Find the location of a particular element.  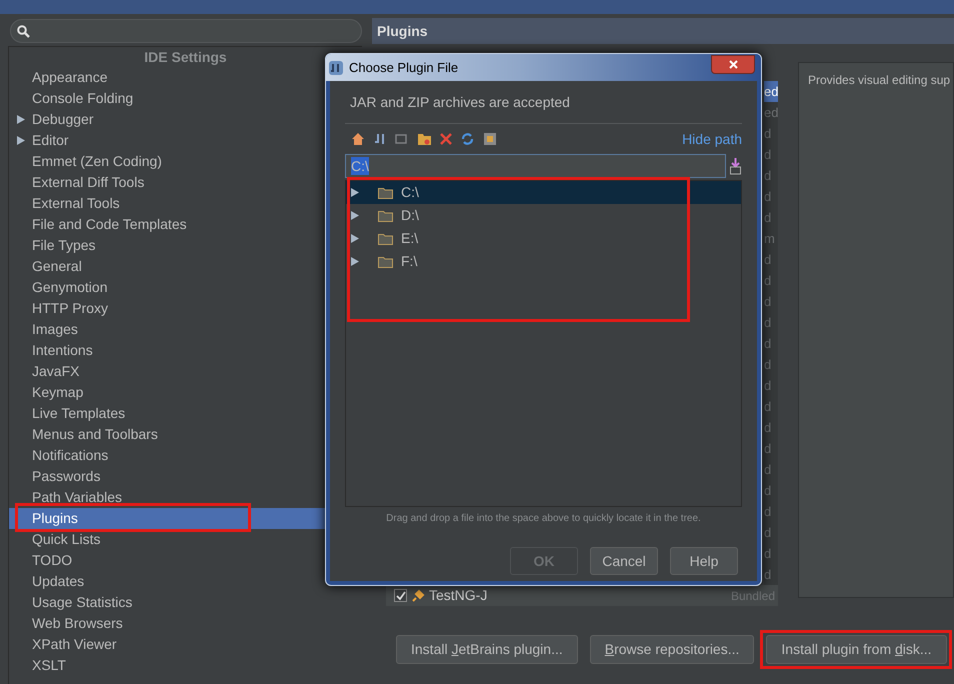

tree-item: C:\ is located at coordinates (543, 192).